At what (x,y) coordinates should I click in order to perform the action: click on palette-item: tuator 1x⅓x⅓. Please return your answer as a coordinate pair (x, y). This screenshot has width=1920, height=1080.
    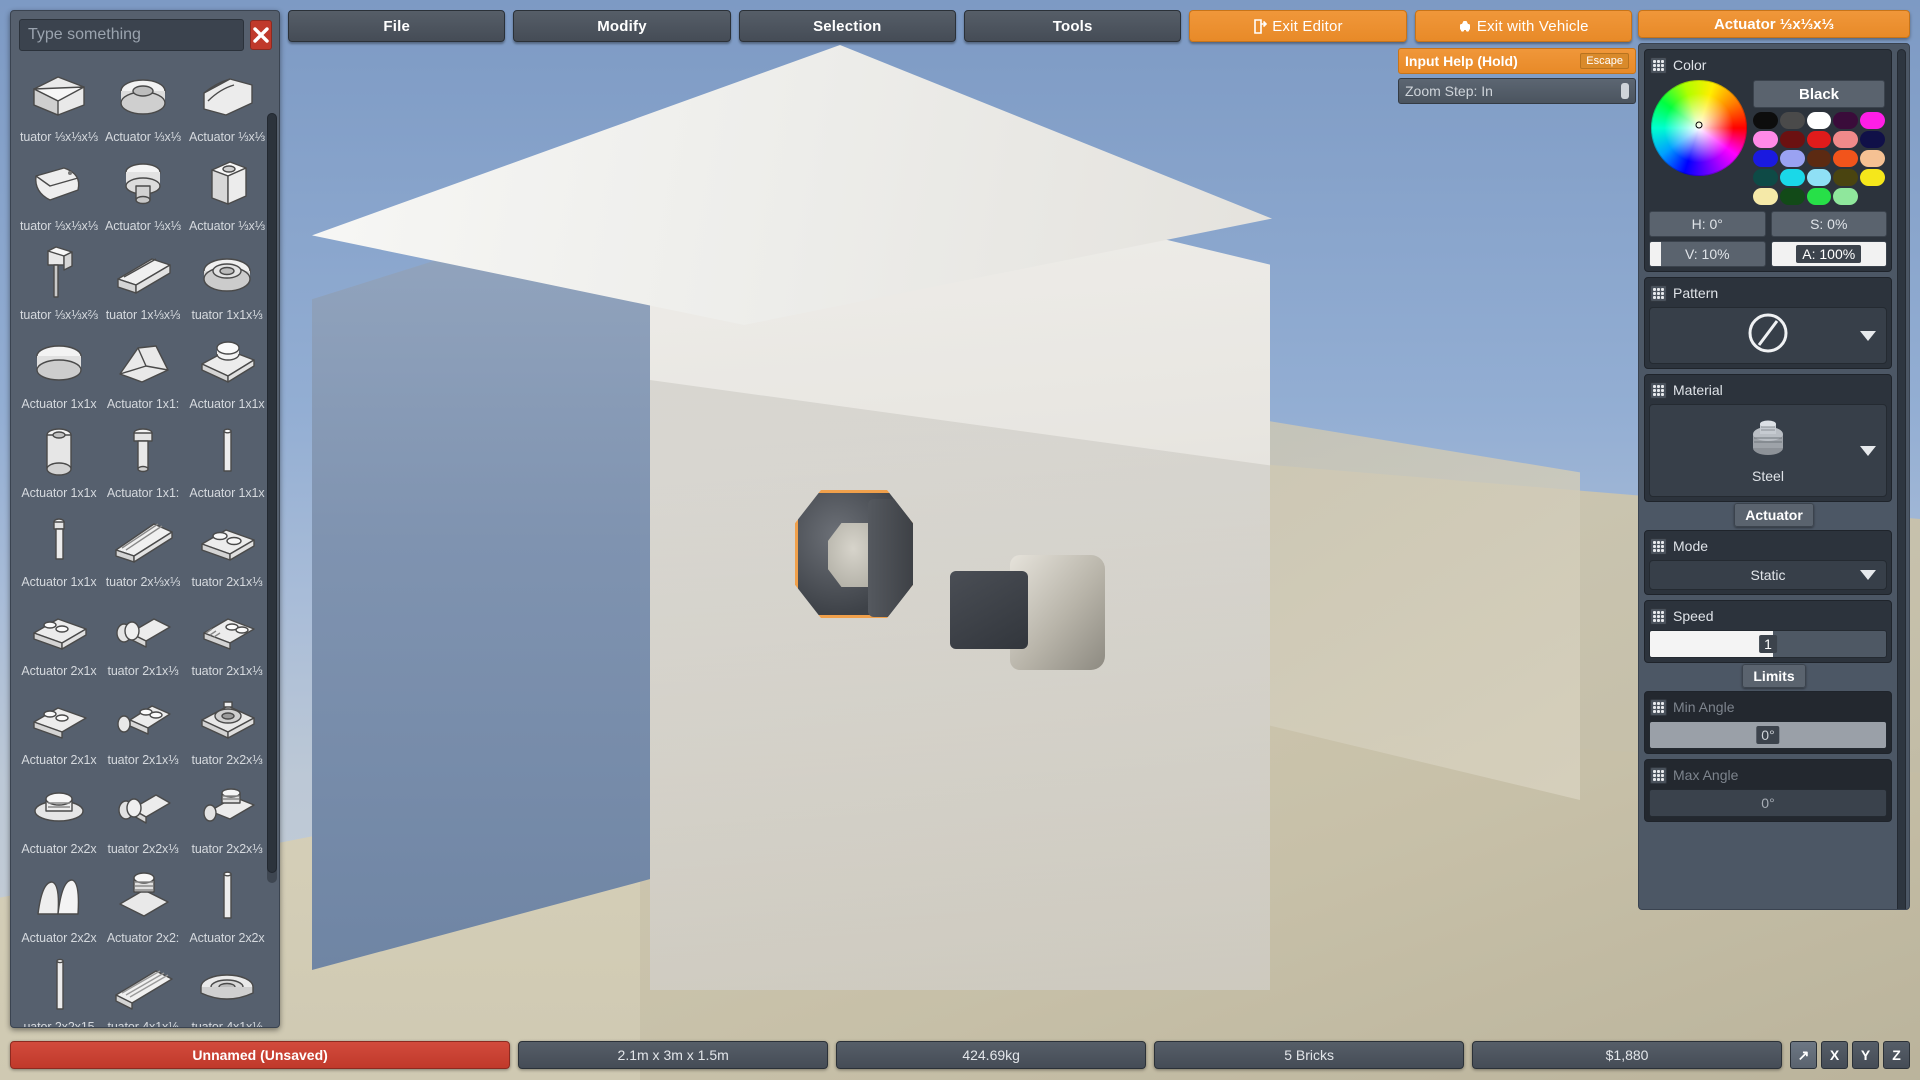
    Looking at the image, I should click on (143, 279).